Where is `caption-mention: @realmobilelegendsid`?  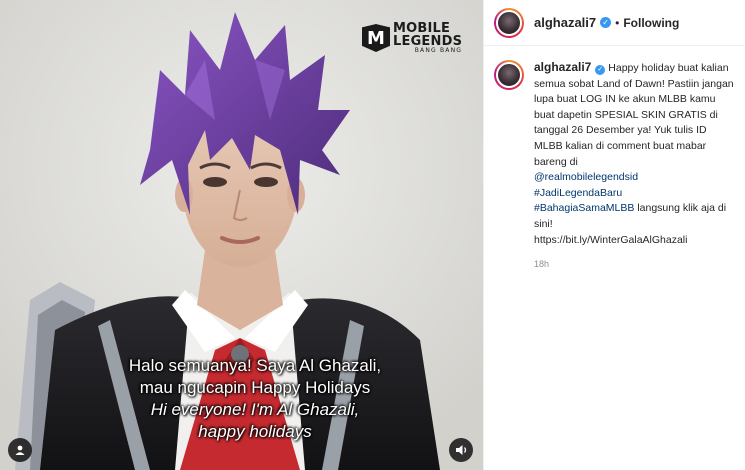 caption-mention: @realmobilelegendsid is located at coordinates (586, 177).